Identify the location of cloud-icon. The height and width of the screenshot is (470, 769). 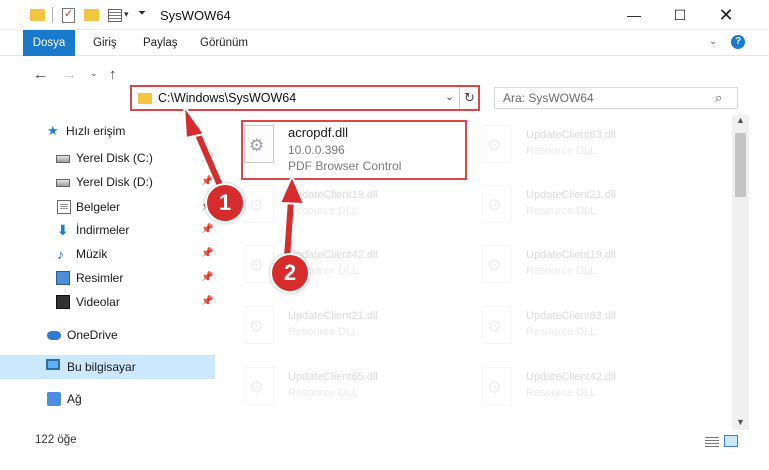
(54, 335).